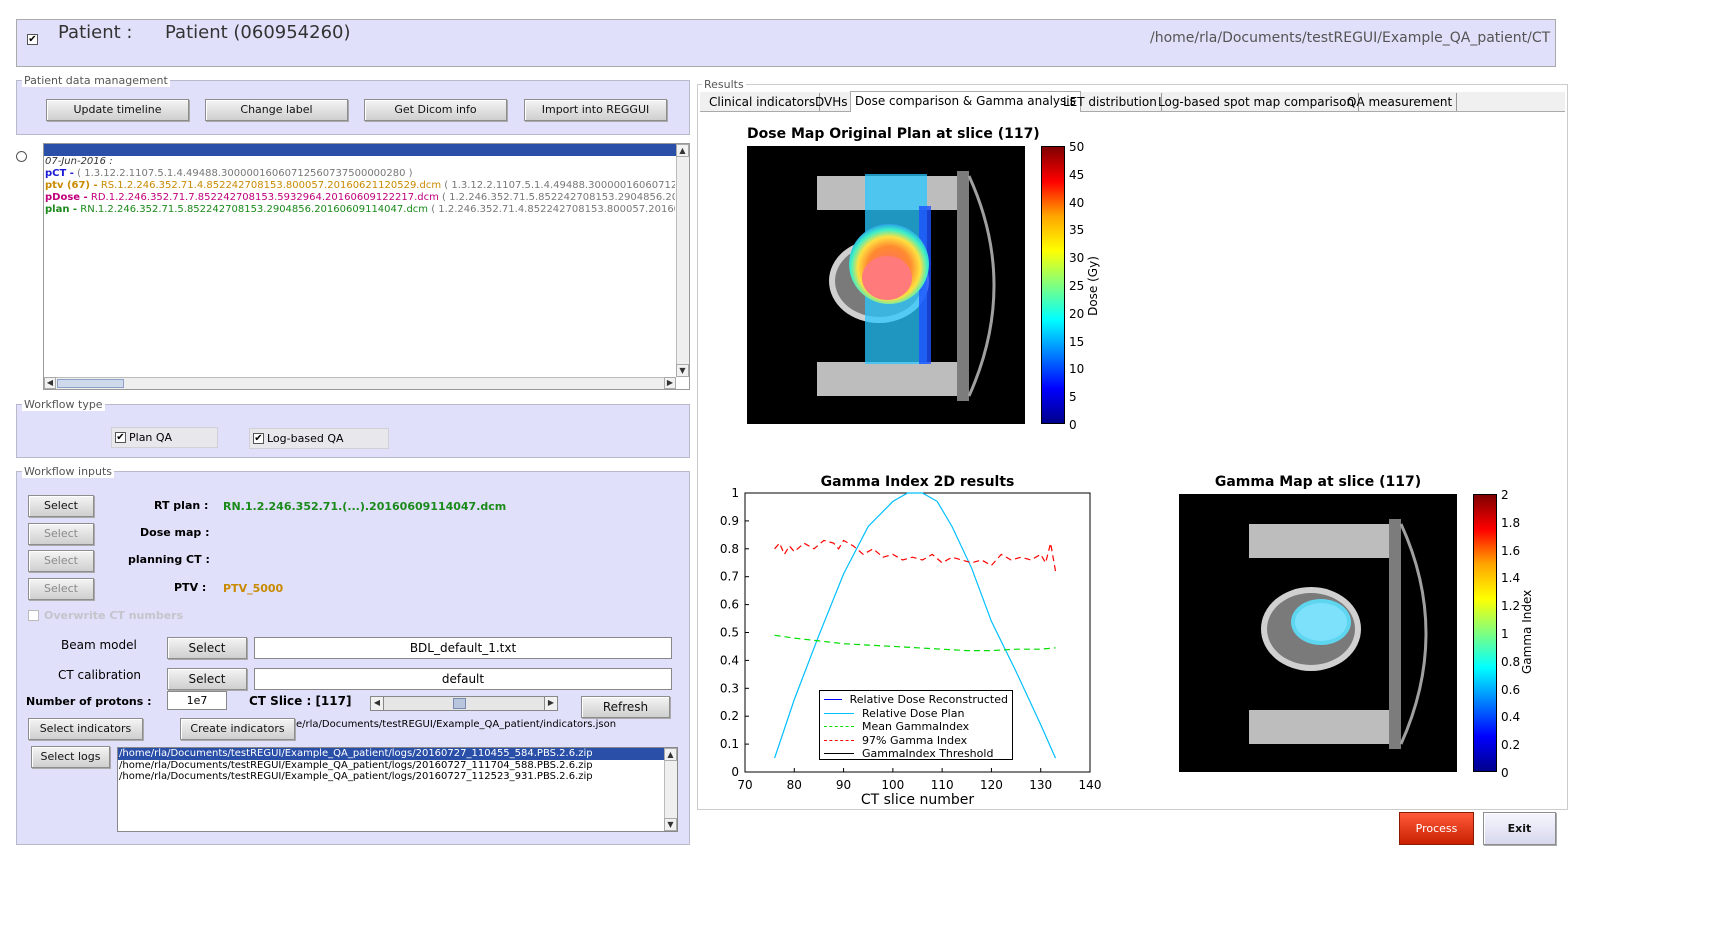 The width and height of the screenshot is (1731, 943). Describe the element at coordinates (175, 532) in the screenshot. I see `dose-map-label: Dose map :` at that location.